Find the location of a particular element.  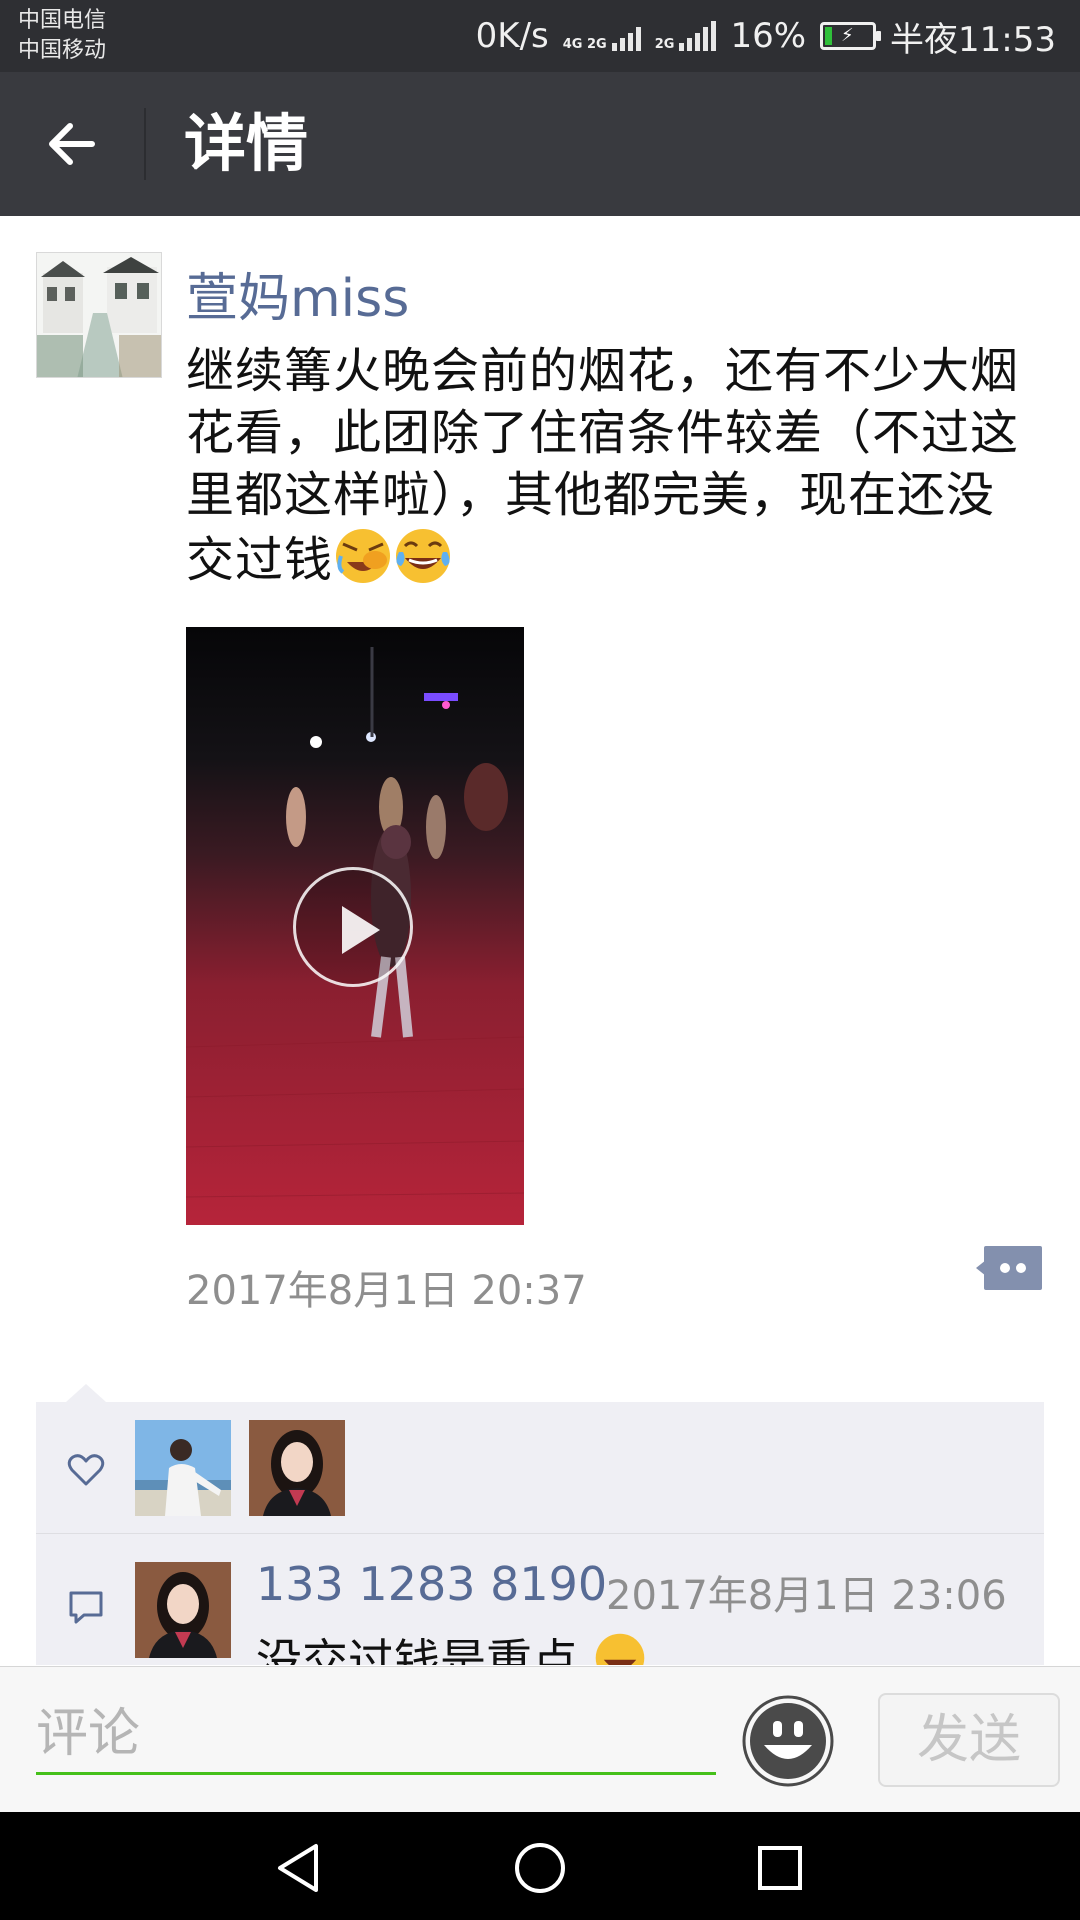

comment-timestamp: 2017年8月1日 23:06 is located at coordinates (806, 1596).